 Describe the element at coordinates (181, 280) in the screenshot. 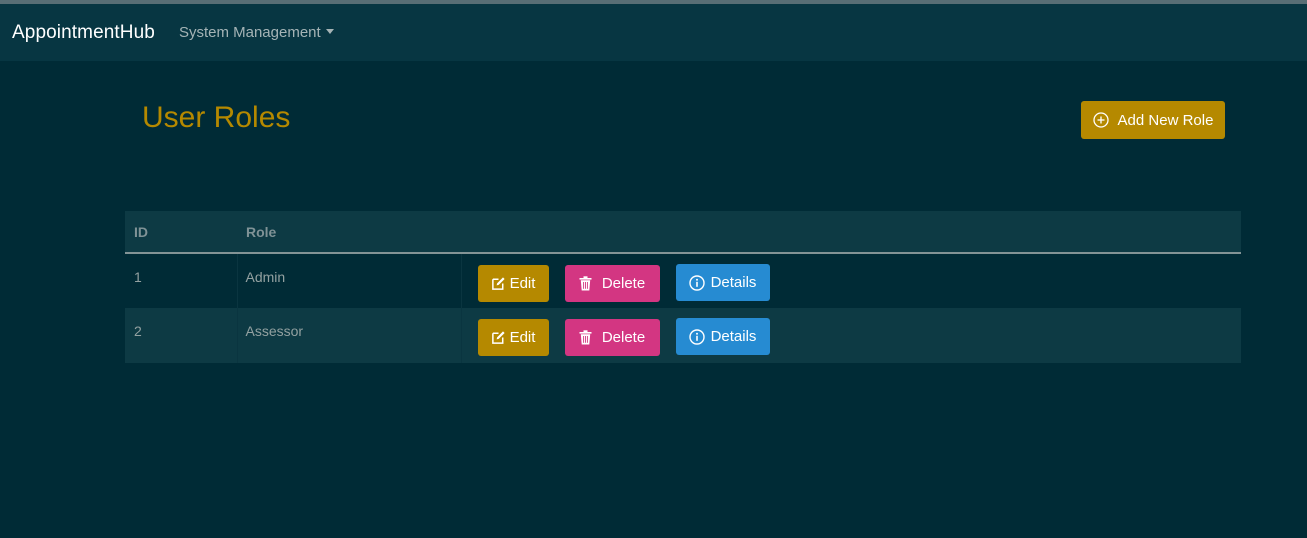

I see `cell-id: 1` at that location.